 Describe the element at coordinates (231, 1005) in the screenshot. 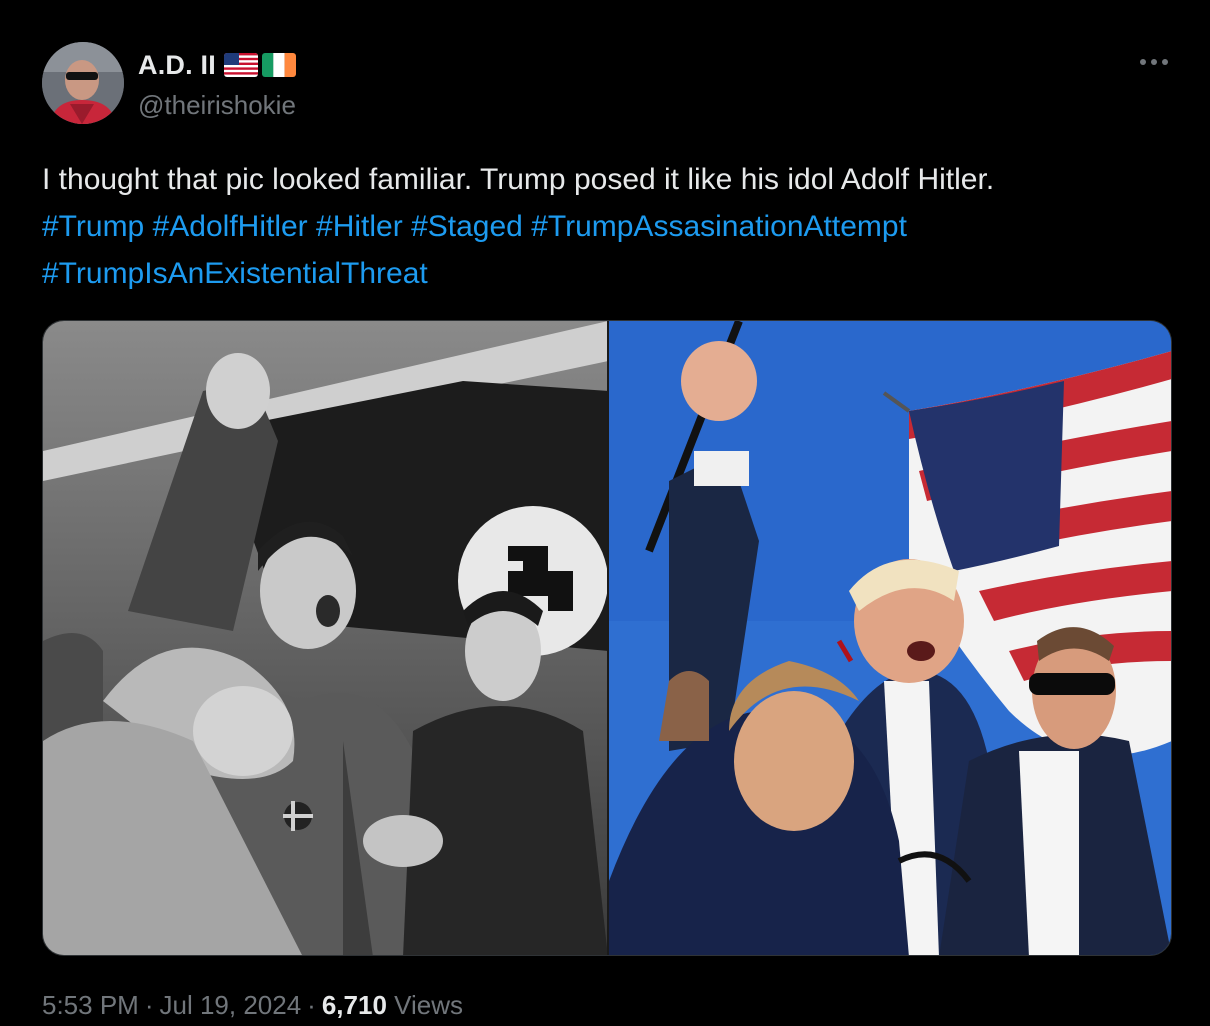

I see `tweet-date: Jul 19, 2024` at that location.